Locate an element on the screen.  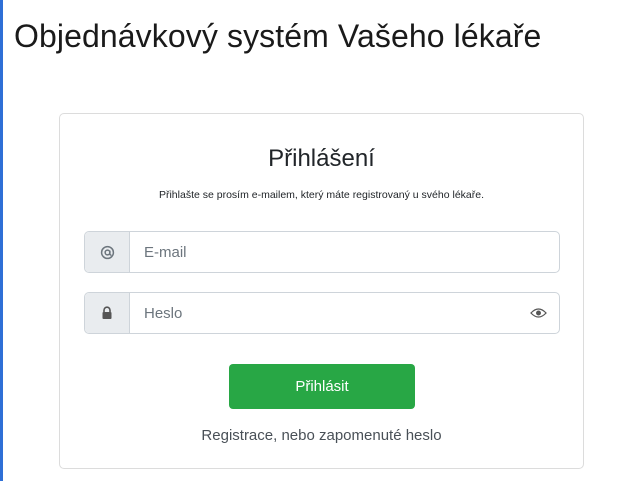
login-title: Přihlášení is located at coordinates (321, 158).